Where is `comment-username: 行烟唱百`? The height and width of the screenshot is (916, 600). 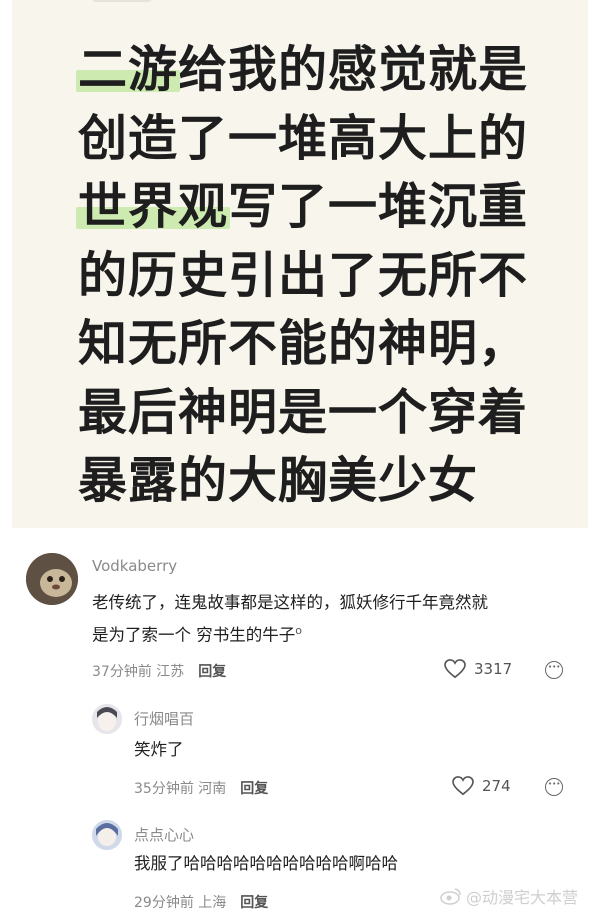
comment-username: 行烟唱百 is located at coordinates (164, 718).